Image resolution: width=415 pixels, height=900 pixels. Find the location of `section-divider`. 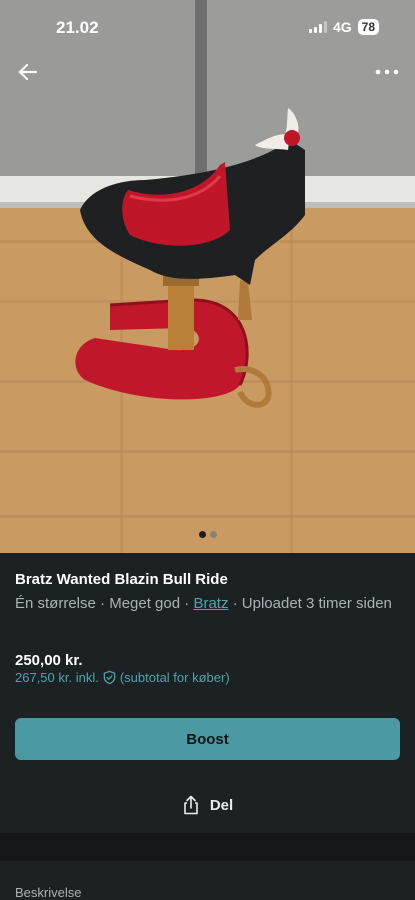

section-divider is located at coordinates (207, 847).